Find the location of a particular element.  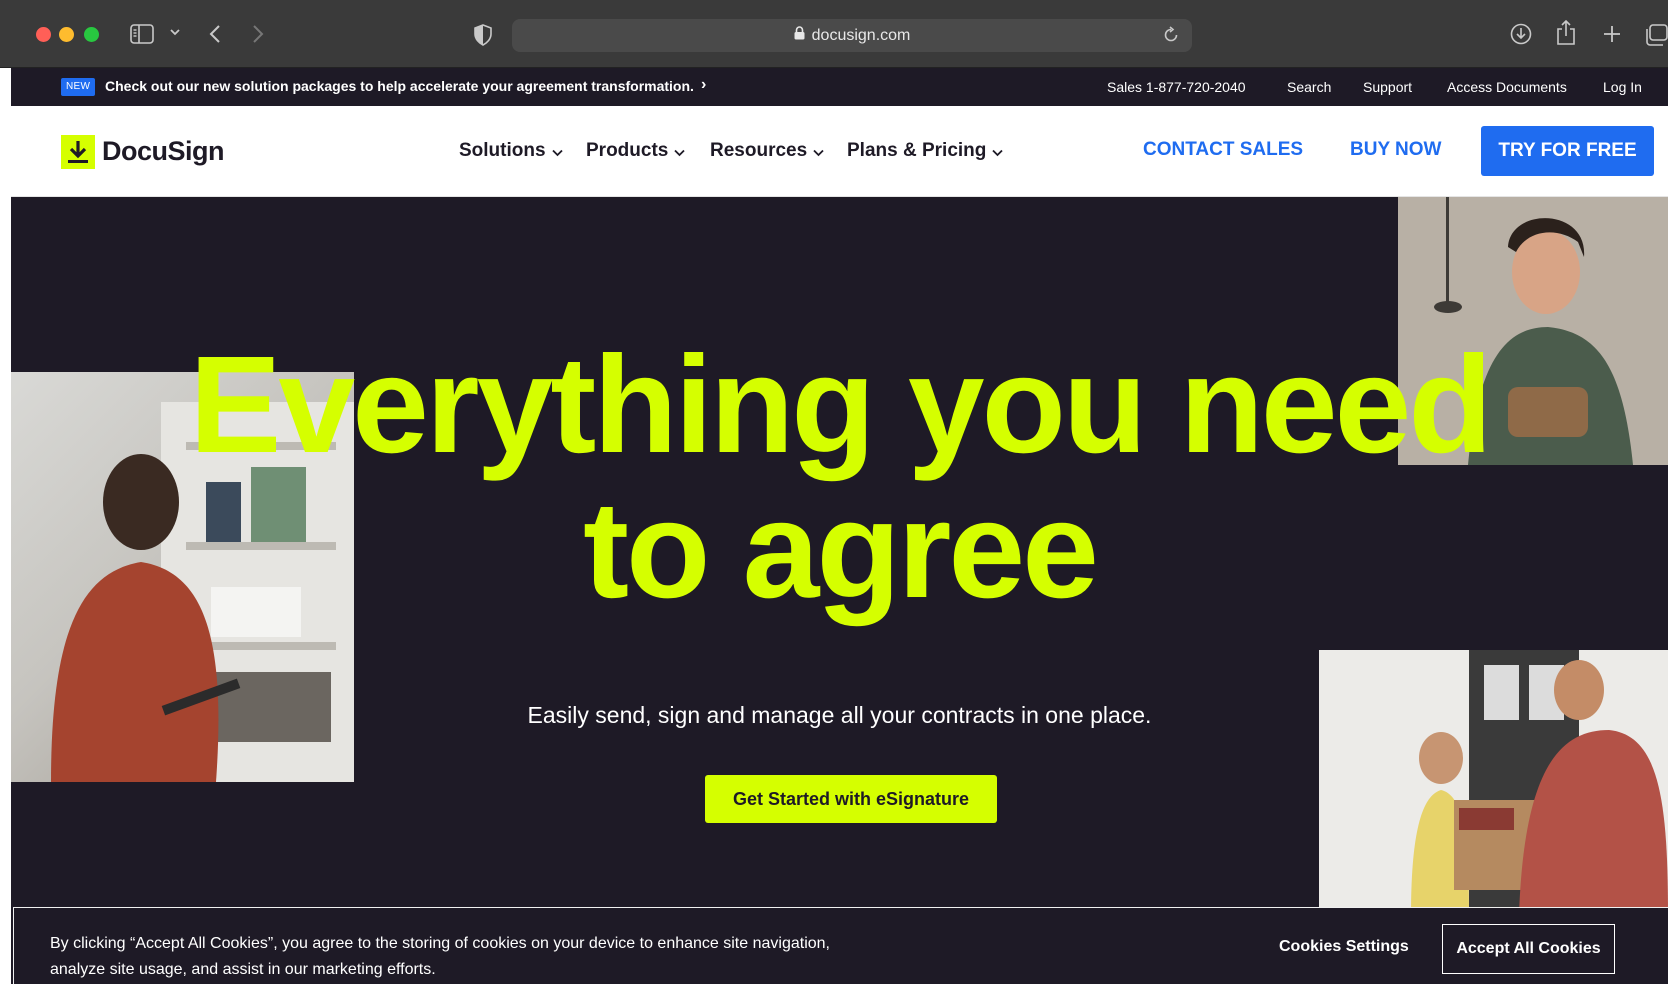

nav-resources-label: Resources is located at coordinates (759, 150).